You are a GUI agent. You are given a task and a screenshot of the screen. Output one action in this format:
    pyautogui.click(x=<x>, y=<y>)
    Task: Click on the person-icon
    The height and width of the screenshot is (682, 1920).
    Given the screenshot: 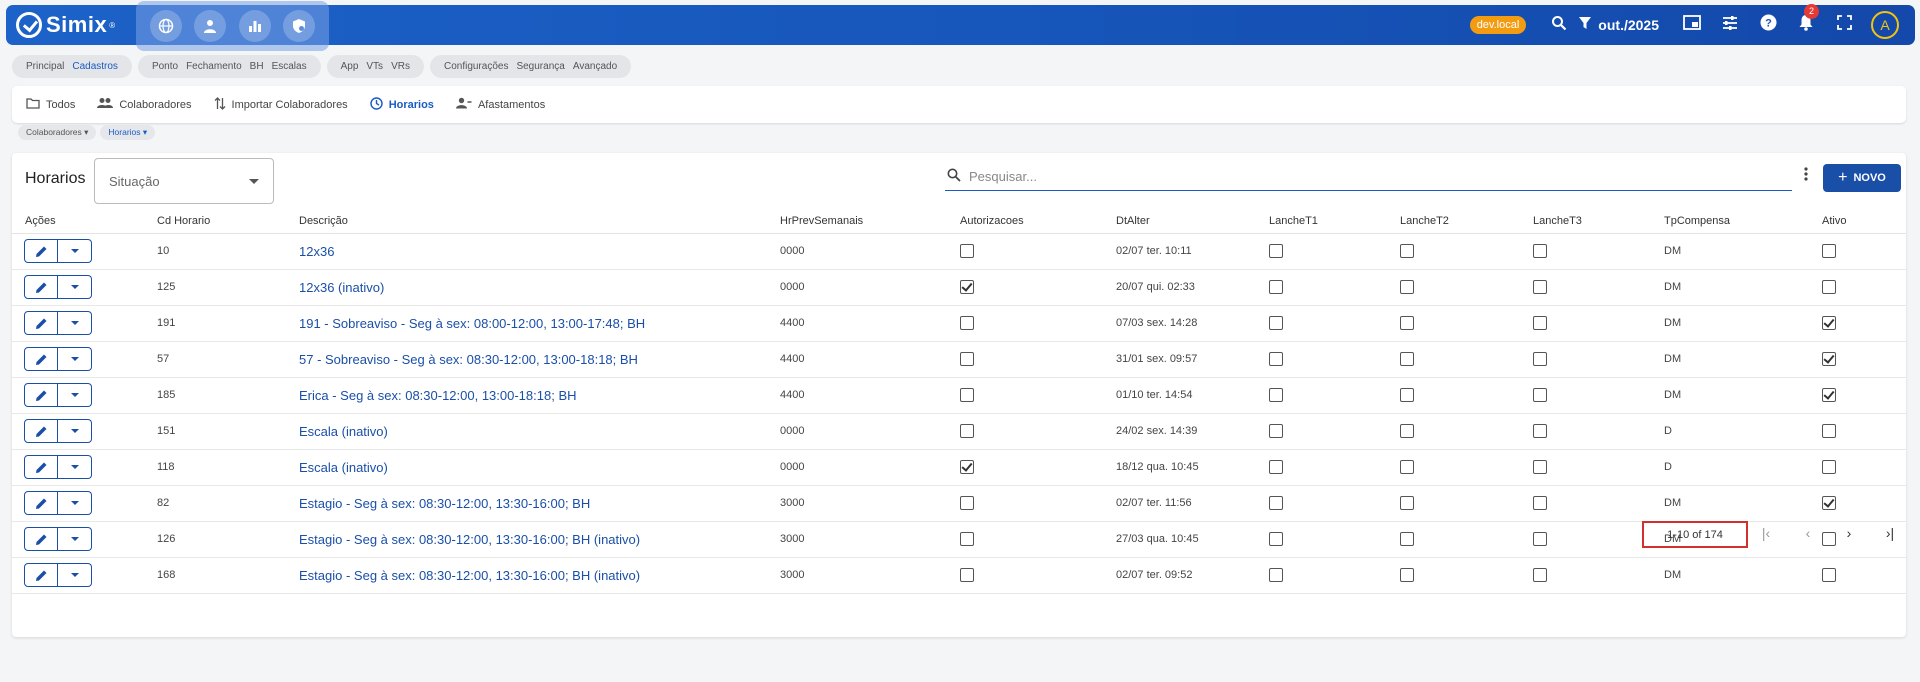 What is the action you would take?
    pyautogui.click(x=210, y=26)
    